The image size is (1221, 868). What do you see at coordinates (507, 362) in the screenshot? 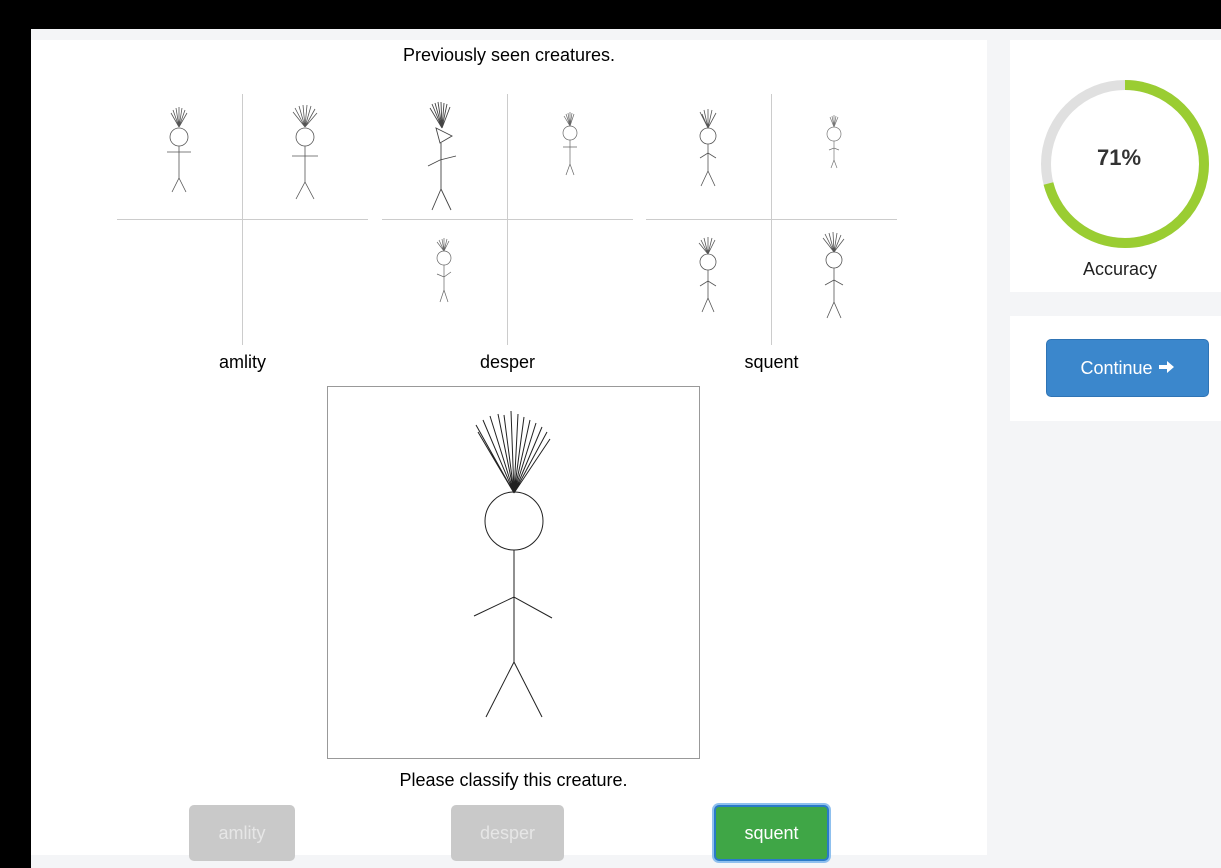
I see `group-label-desper: desper` at bounding box center [507, 362].